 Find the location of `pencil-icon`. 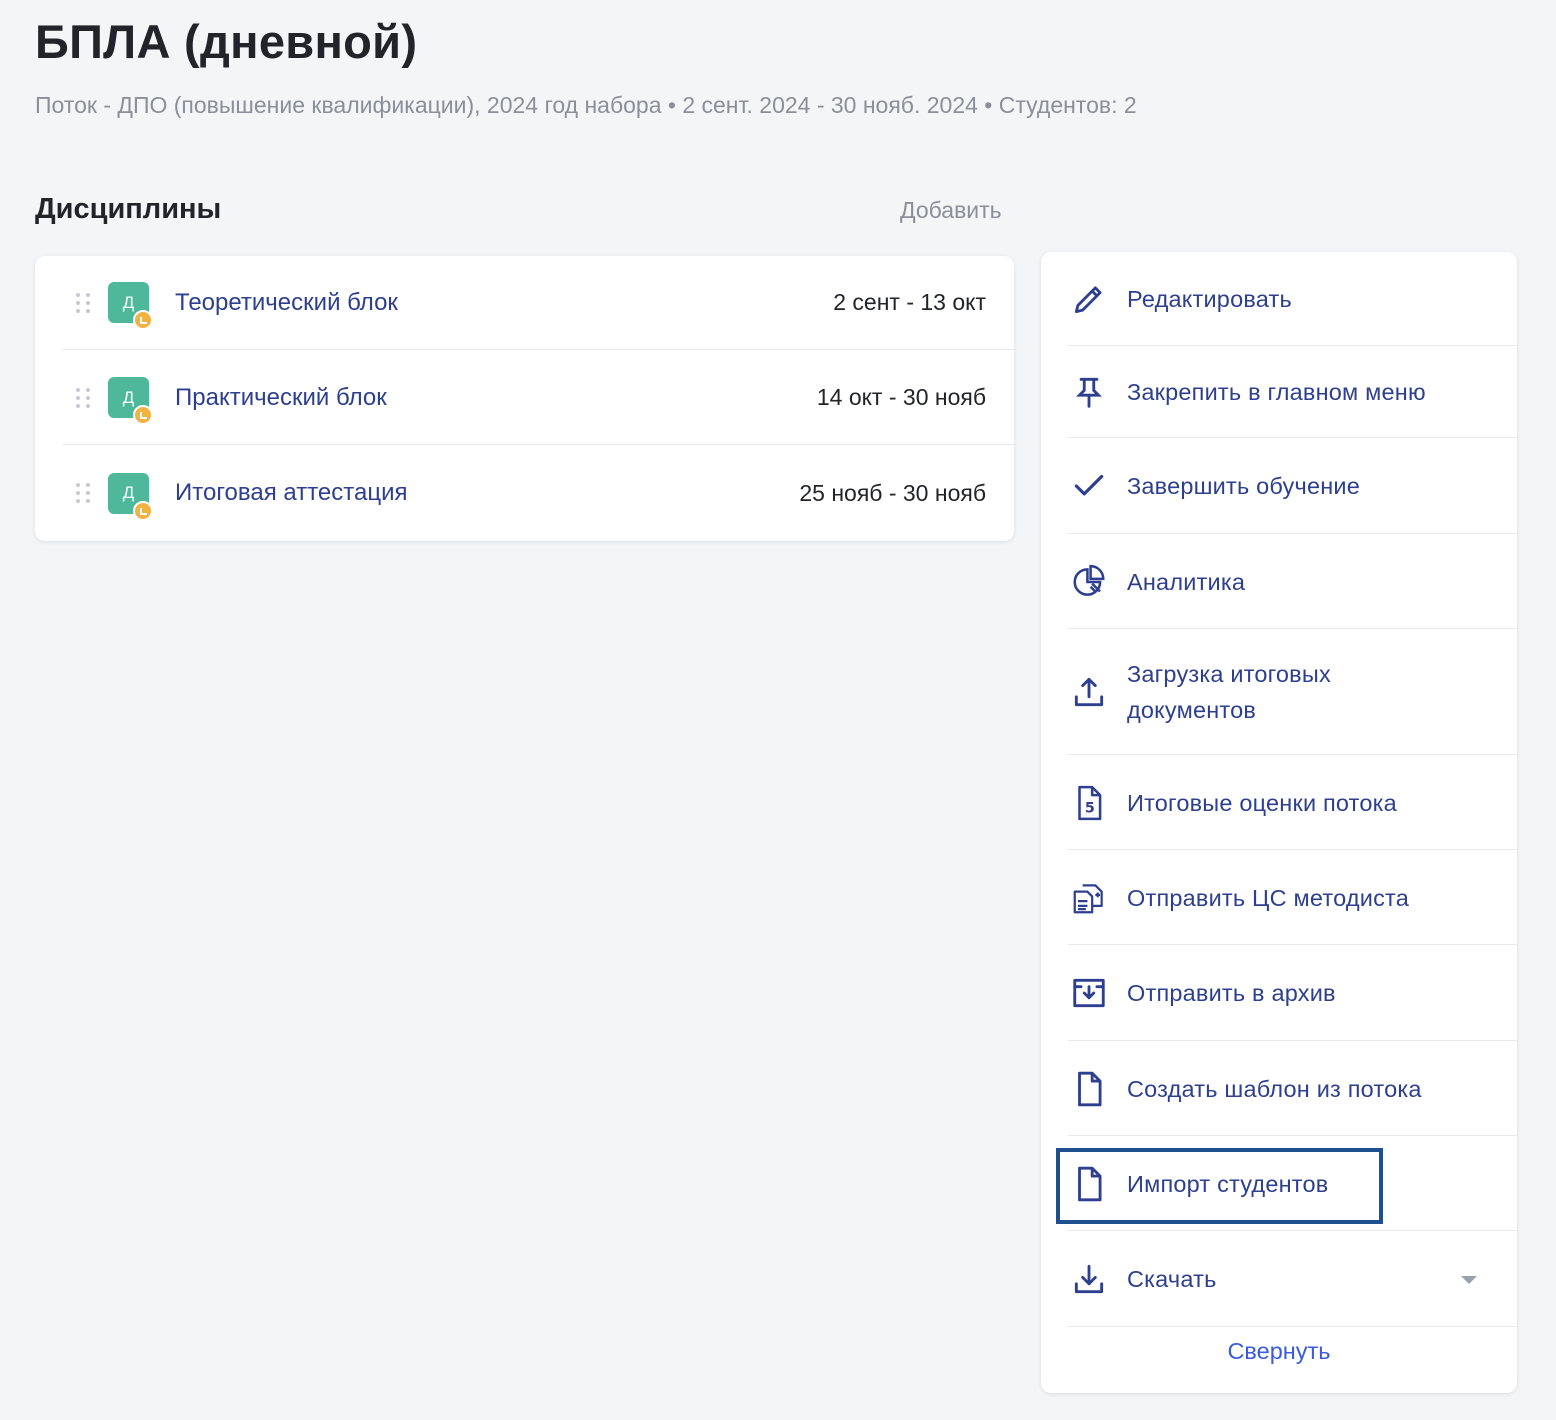

pencil-icon is located at coordinates (1089, 299).